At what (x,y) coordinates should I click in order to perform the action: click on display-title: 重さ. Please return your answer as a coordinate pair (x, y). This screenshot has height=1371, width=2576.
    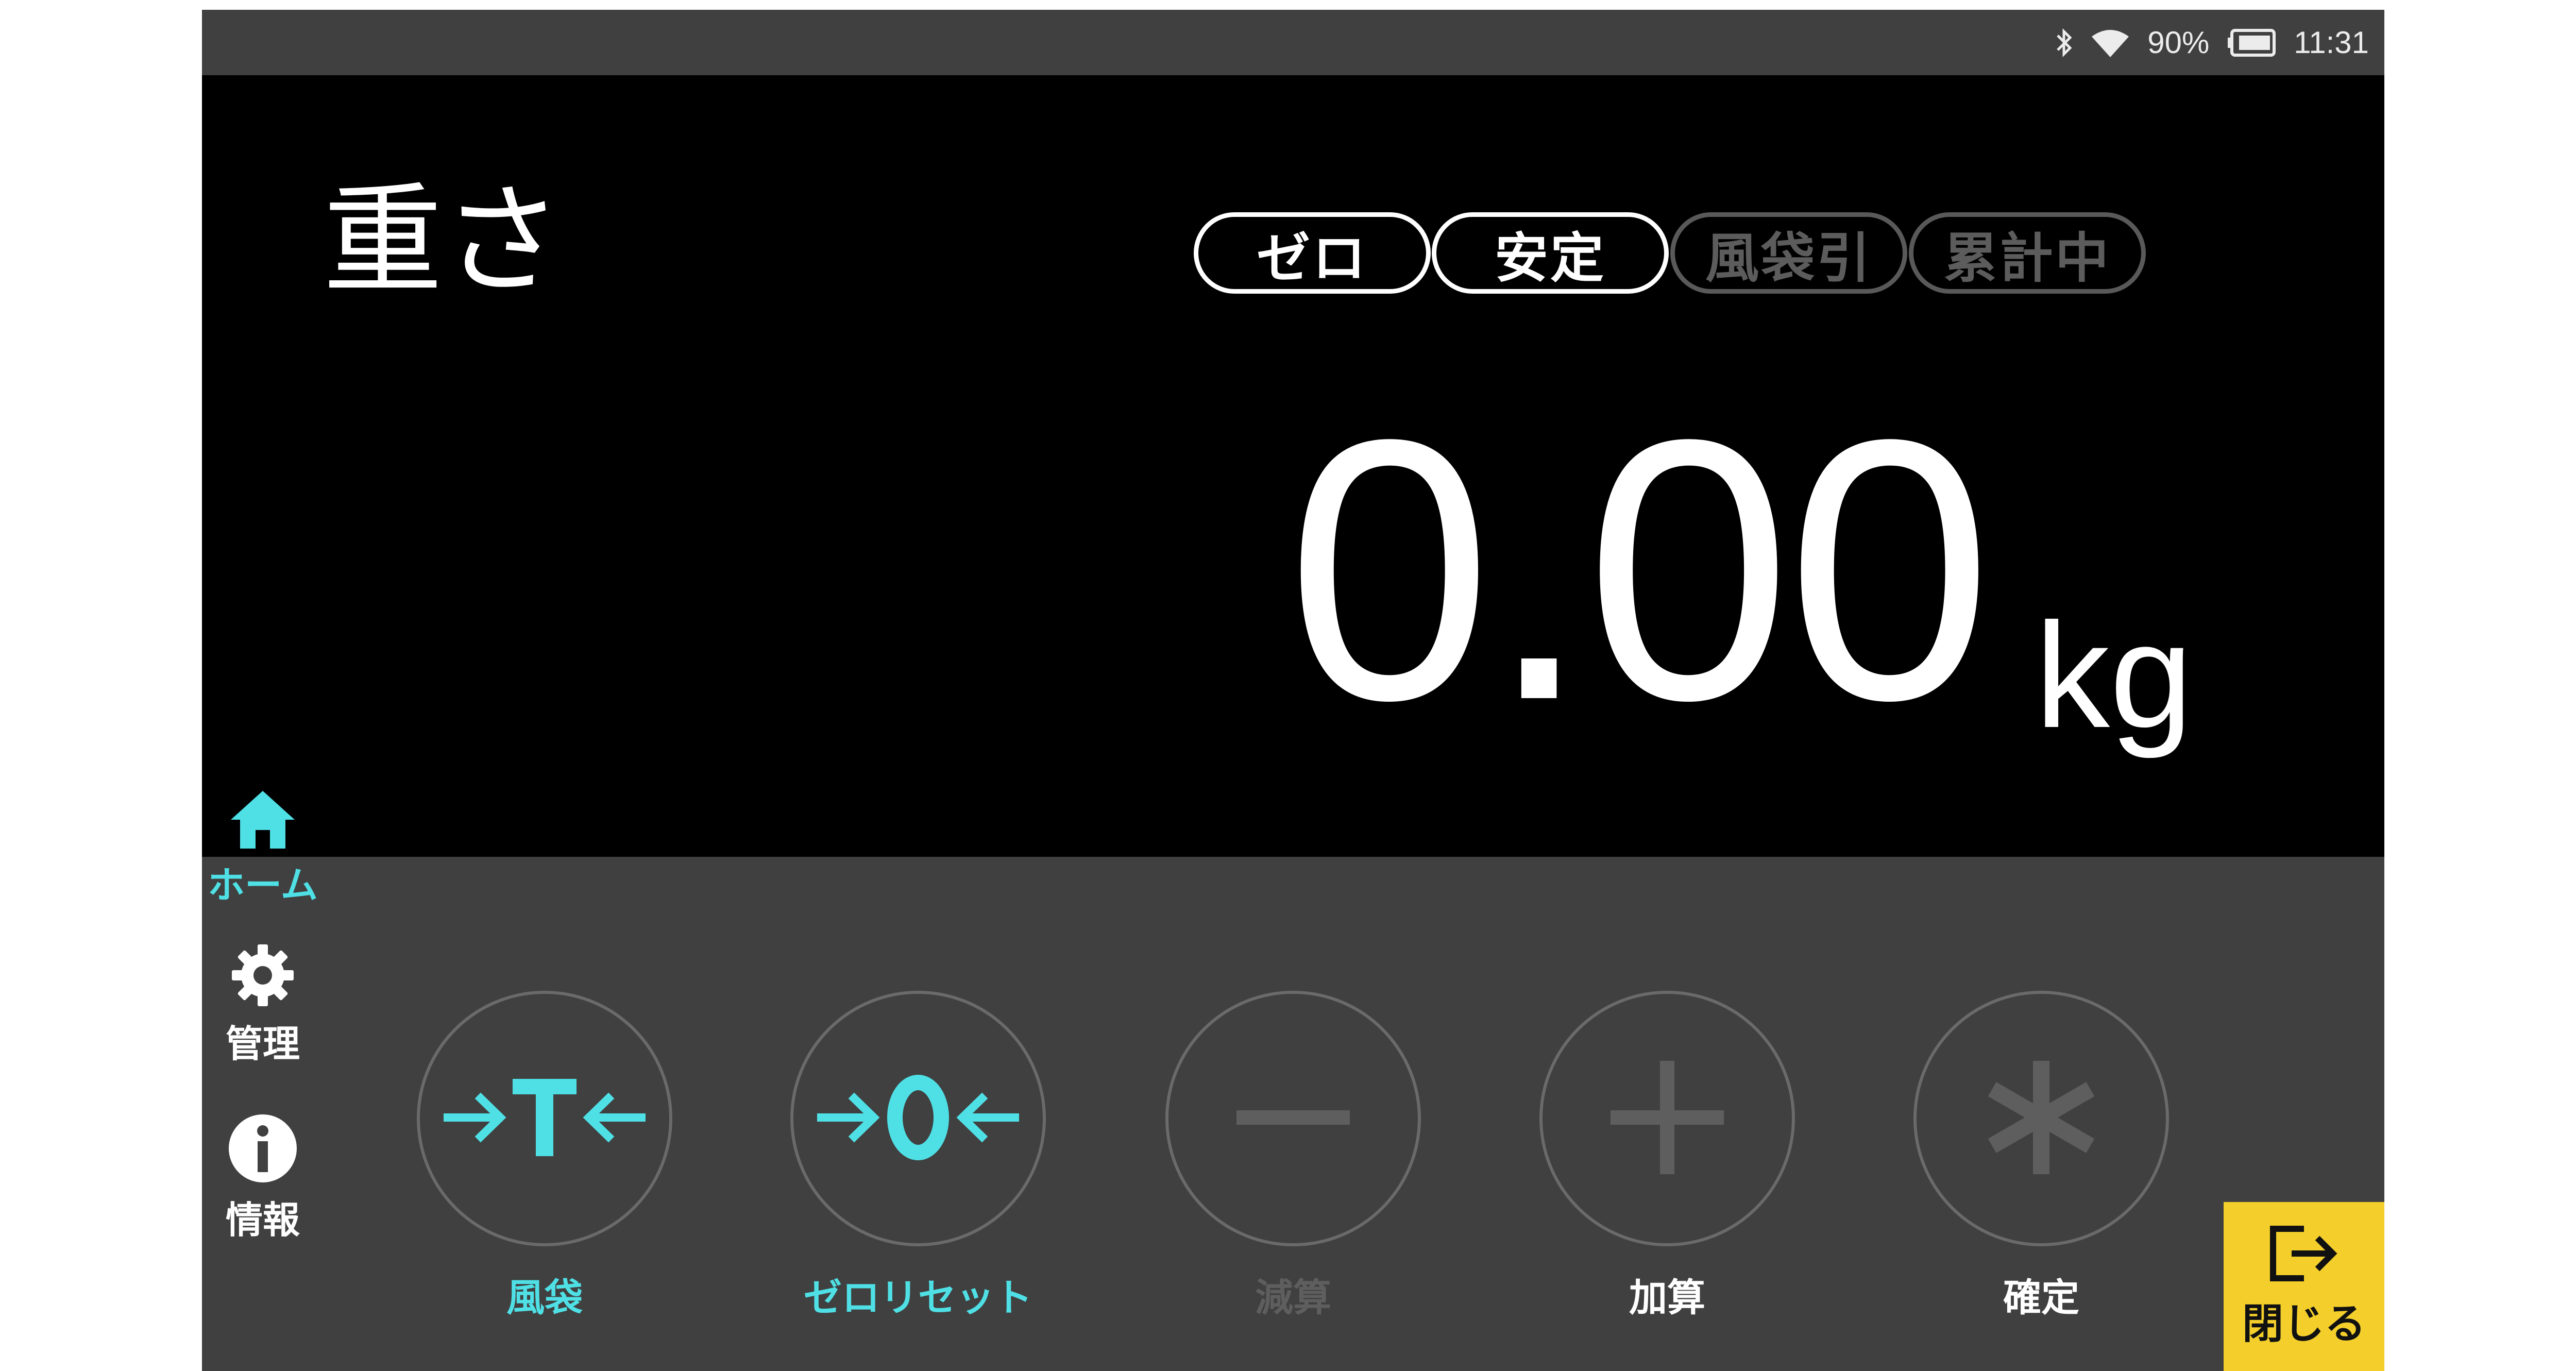
    Looking at the image, I should click on (443, 240).